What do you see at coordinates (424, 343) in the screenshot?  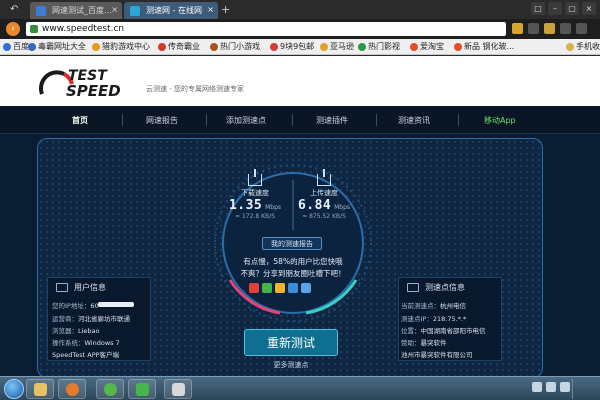 I see `point-sponsor-row: 赞助：暴突软件` at bounding box center [424, 343].